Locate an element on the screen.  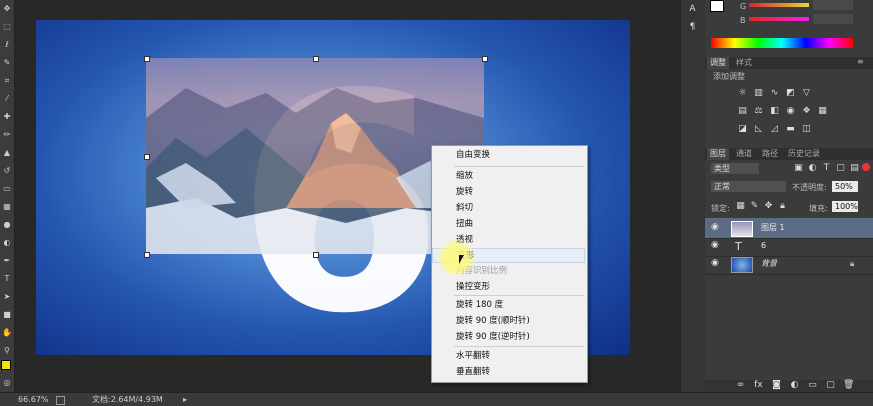
layer-name: 背景 is located at coordinates (769, 264).